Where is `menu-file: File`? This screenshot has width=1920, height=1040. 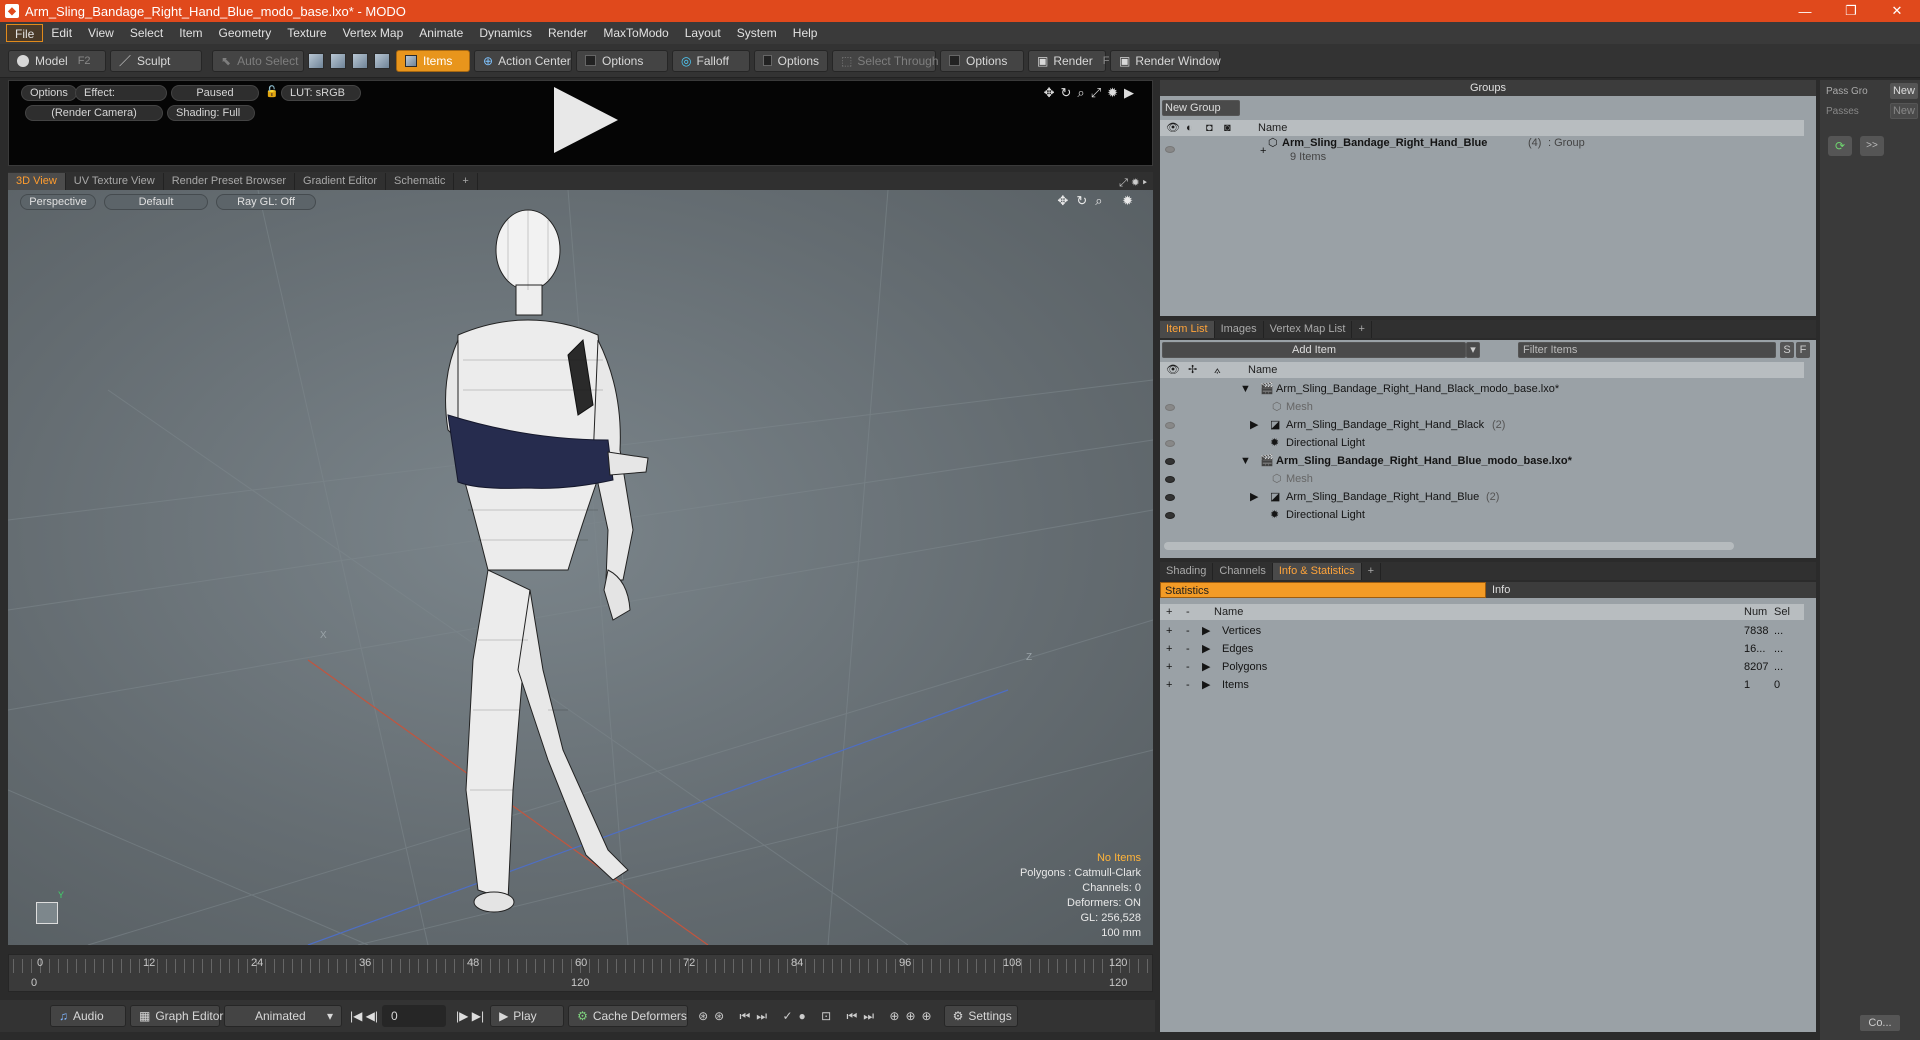
menu-file: File is located at coordinates (25, 33).